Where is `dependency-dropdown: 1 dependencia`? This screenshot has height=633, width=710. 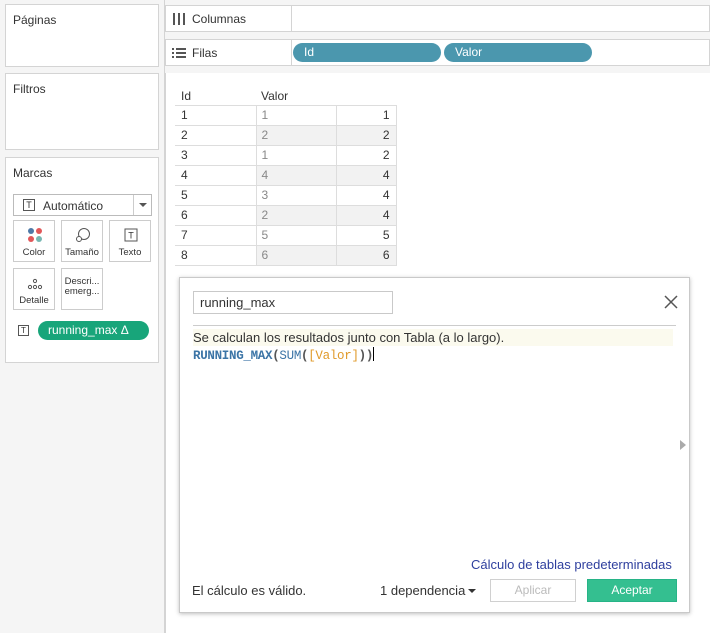 dependency-dropdown: 1 dependencia is located at coordinates (428, 590).